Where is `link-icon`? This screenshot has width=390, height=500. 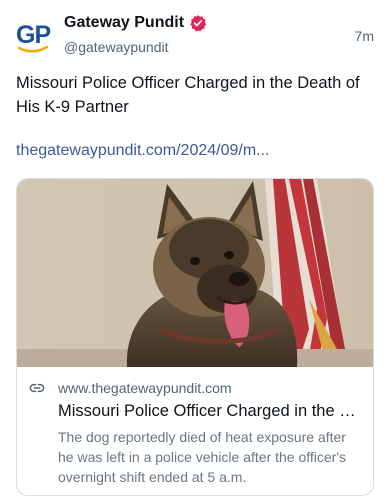 link-icon is located at coordinates (37, 388).